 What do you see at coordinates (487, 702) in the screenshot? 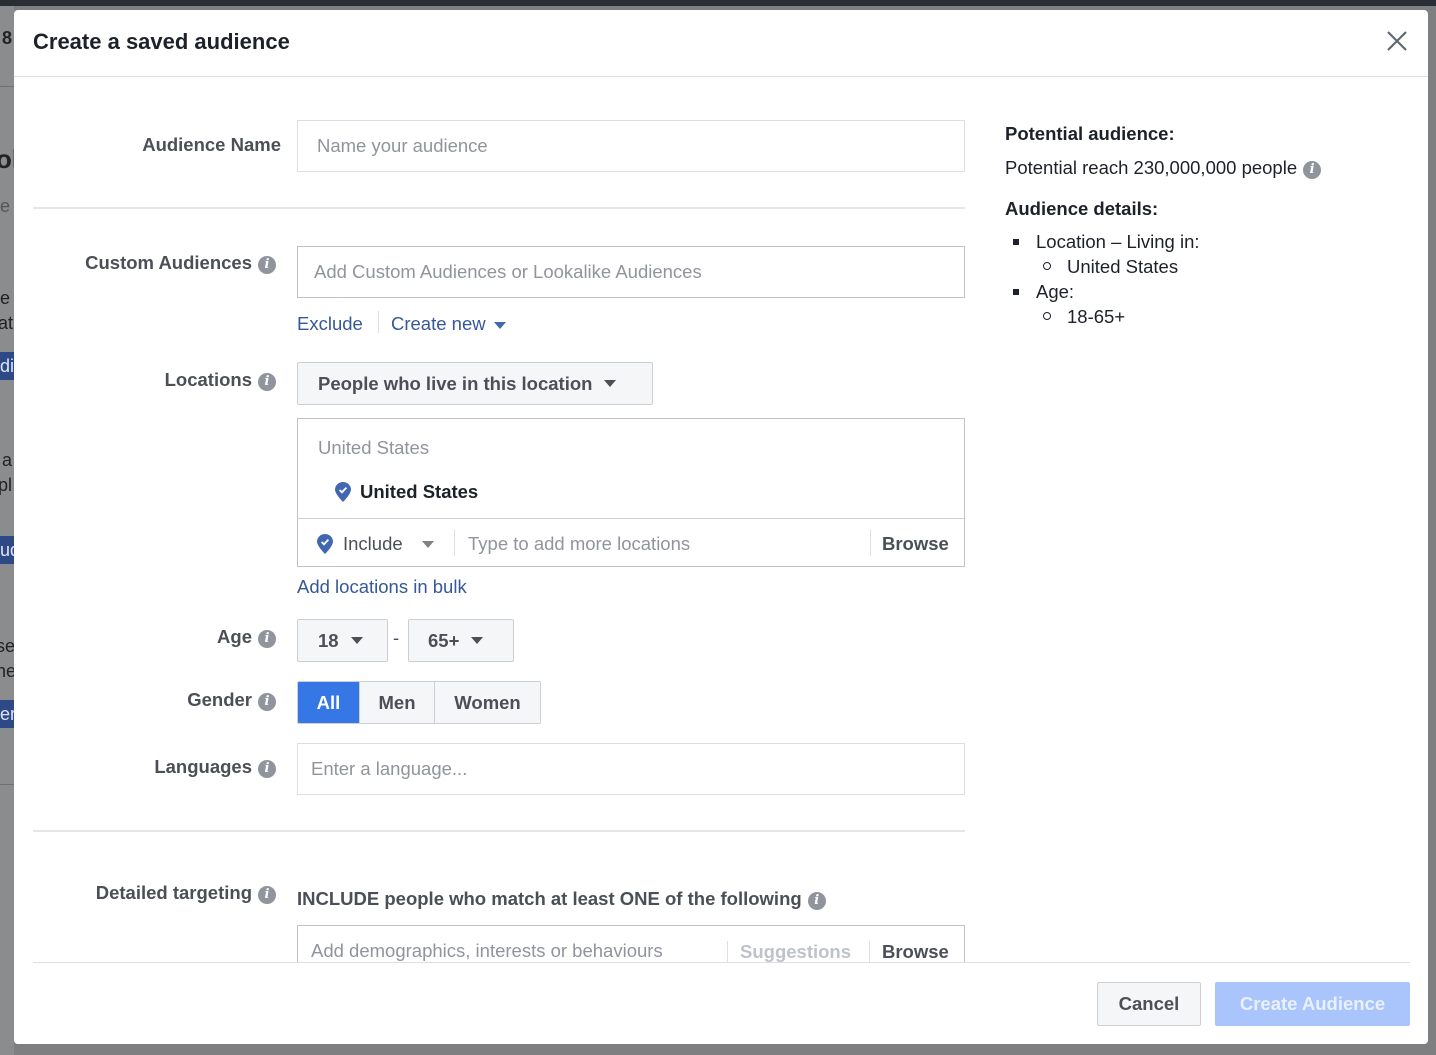
I see `gender-option-women: Women` at bounding box center [487, 702].